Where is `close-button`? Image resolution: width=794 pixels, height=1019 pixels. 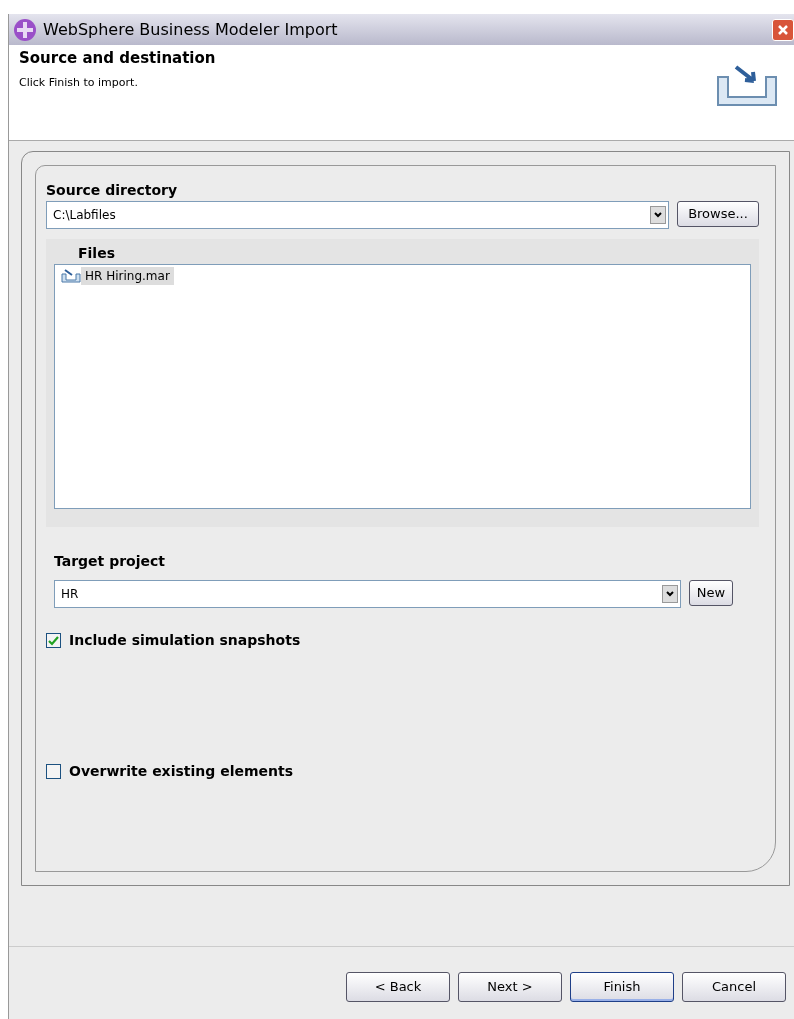
close-button is located at coordinates (783, 29).